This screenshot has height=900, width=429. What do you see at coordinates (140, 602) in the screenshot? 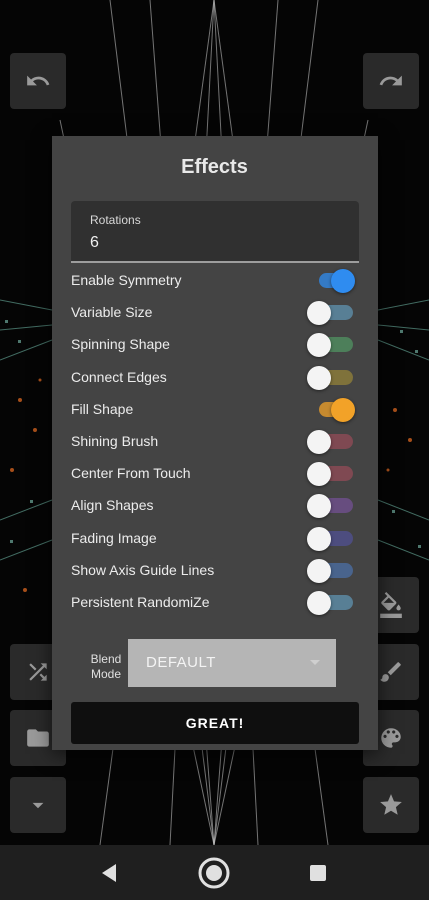
I see `toggle-label: Persistent RandomiZe` at bounding box center [140, 602].